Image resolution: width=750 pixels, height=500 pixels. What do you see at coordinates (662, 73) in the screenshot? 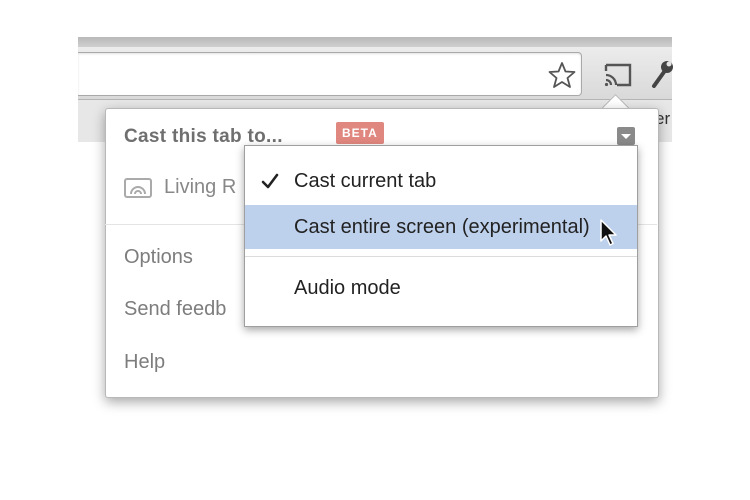
I see `wrench-icon` at bounding box center [662, 73].